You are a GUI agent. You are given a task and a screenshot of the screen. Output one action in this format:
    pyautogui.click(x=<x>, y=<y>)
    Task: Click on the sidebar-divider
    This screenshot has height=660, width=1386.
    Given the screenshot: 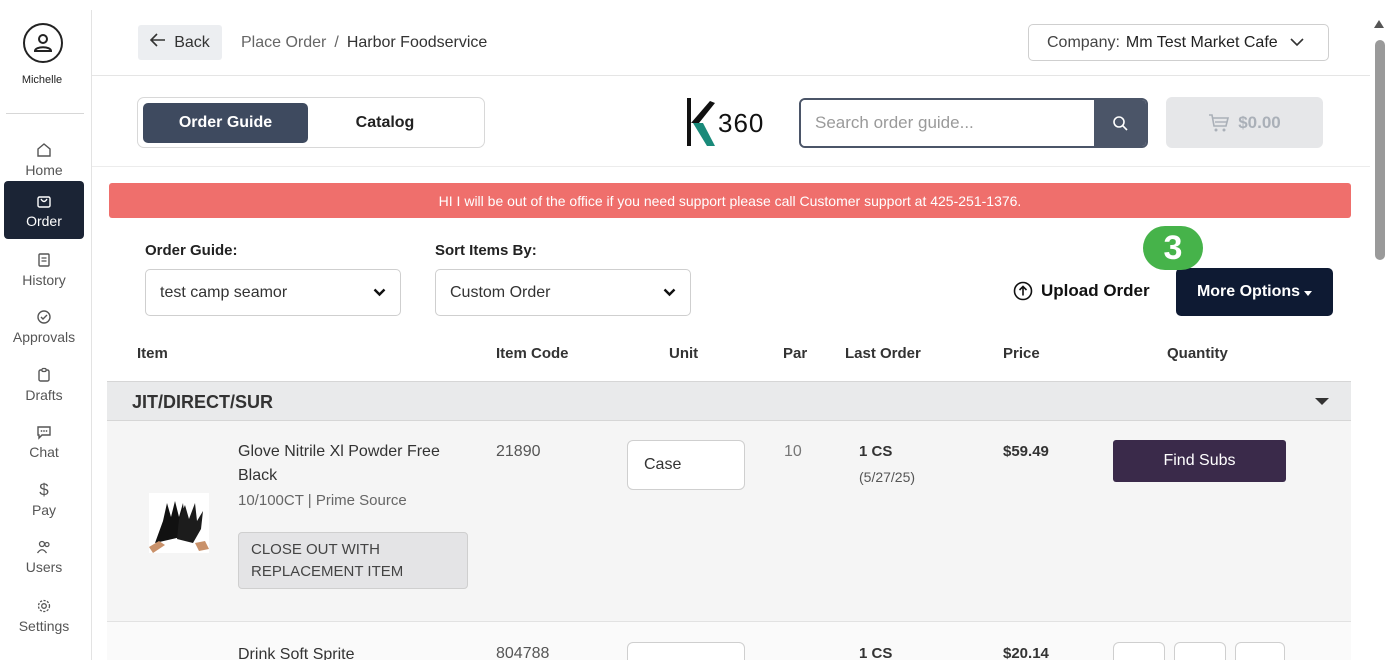 What is the action you would take?
    pyautogui.click(x=91, y=335)
    